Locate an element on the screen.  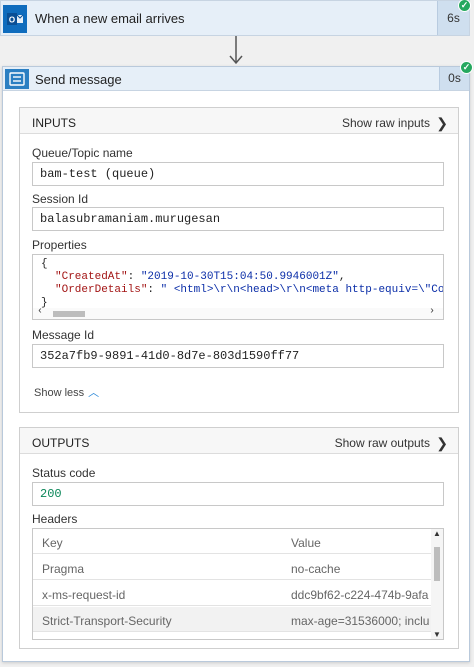
status-code-label: Status code is located at coordinates (64, 473).